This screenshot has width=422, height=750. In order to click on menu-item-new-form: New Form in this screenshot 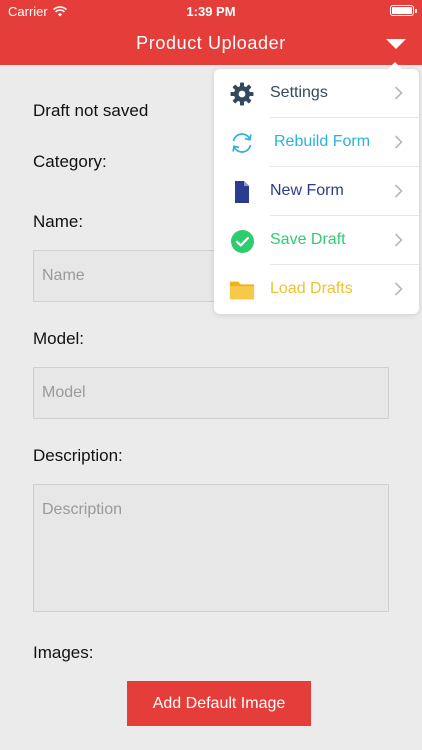, I will do `click(316, 191)`.